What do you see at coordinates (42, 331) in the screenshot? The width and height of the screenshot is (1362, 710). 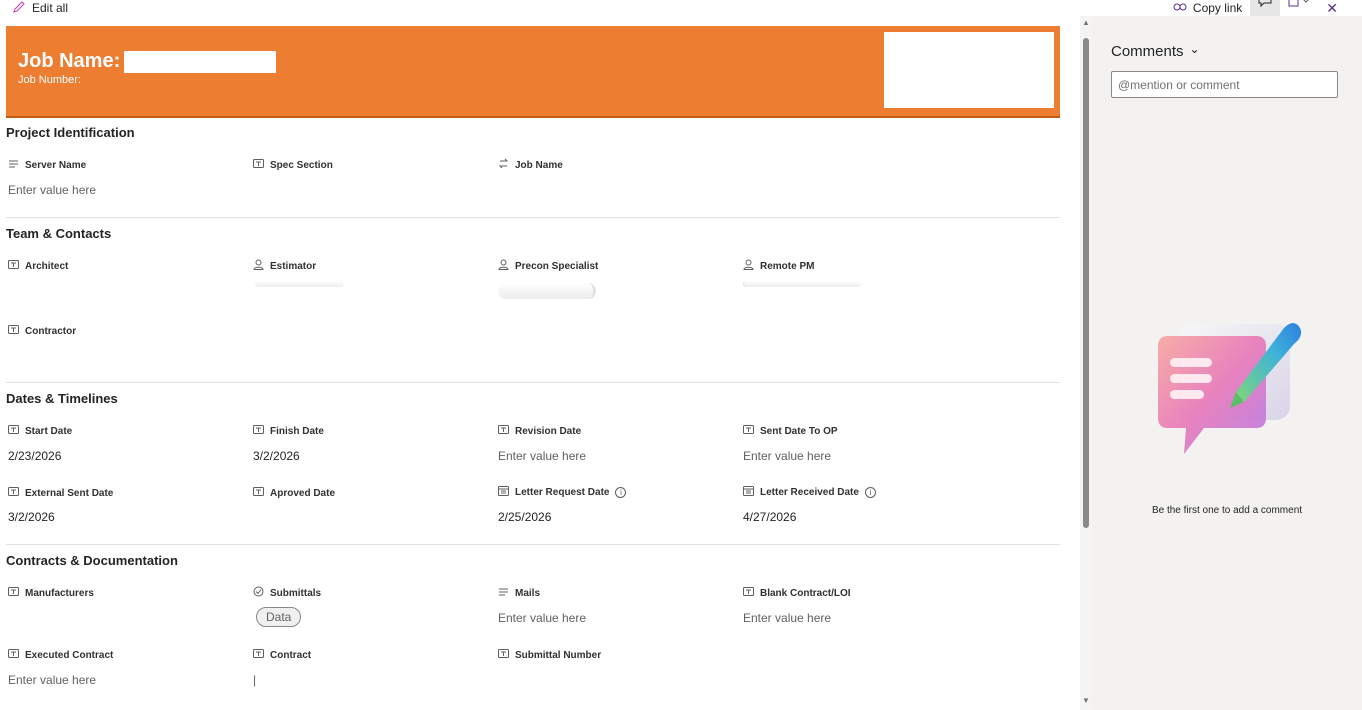 I see `field-label-contractor: Contractor` at bounding box center [42, 331].